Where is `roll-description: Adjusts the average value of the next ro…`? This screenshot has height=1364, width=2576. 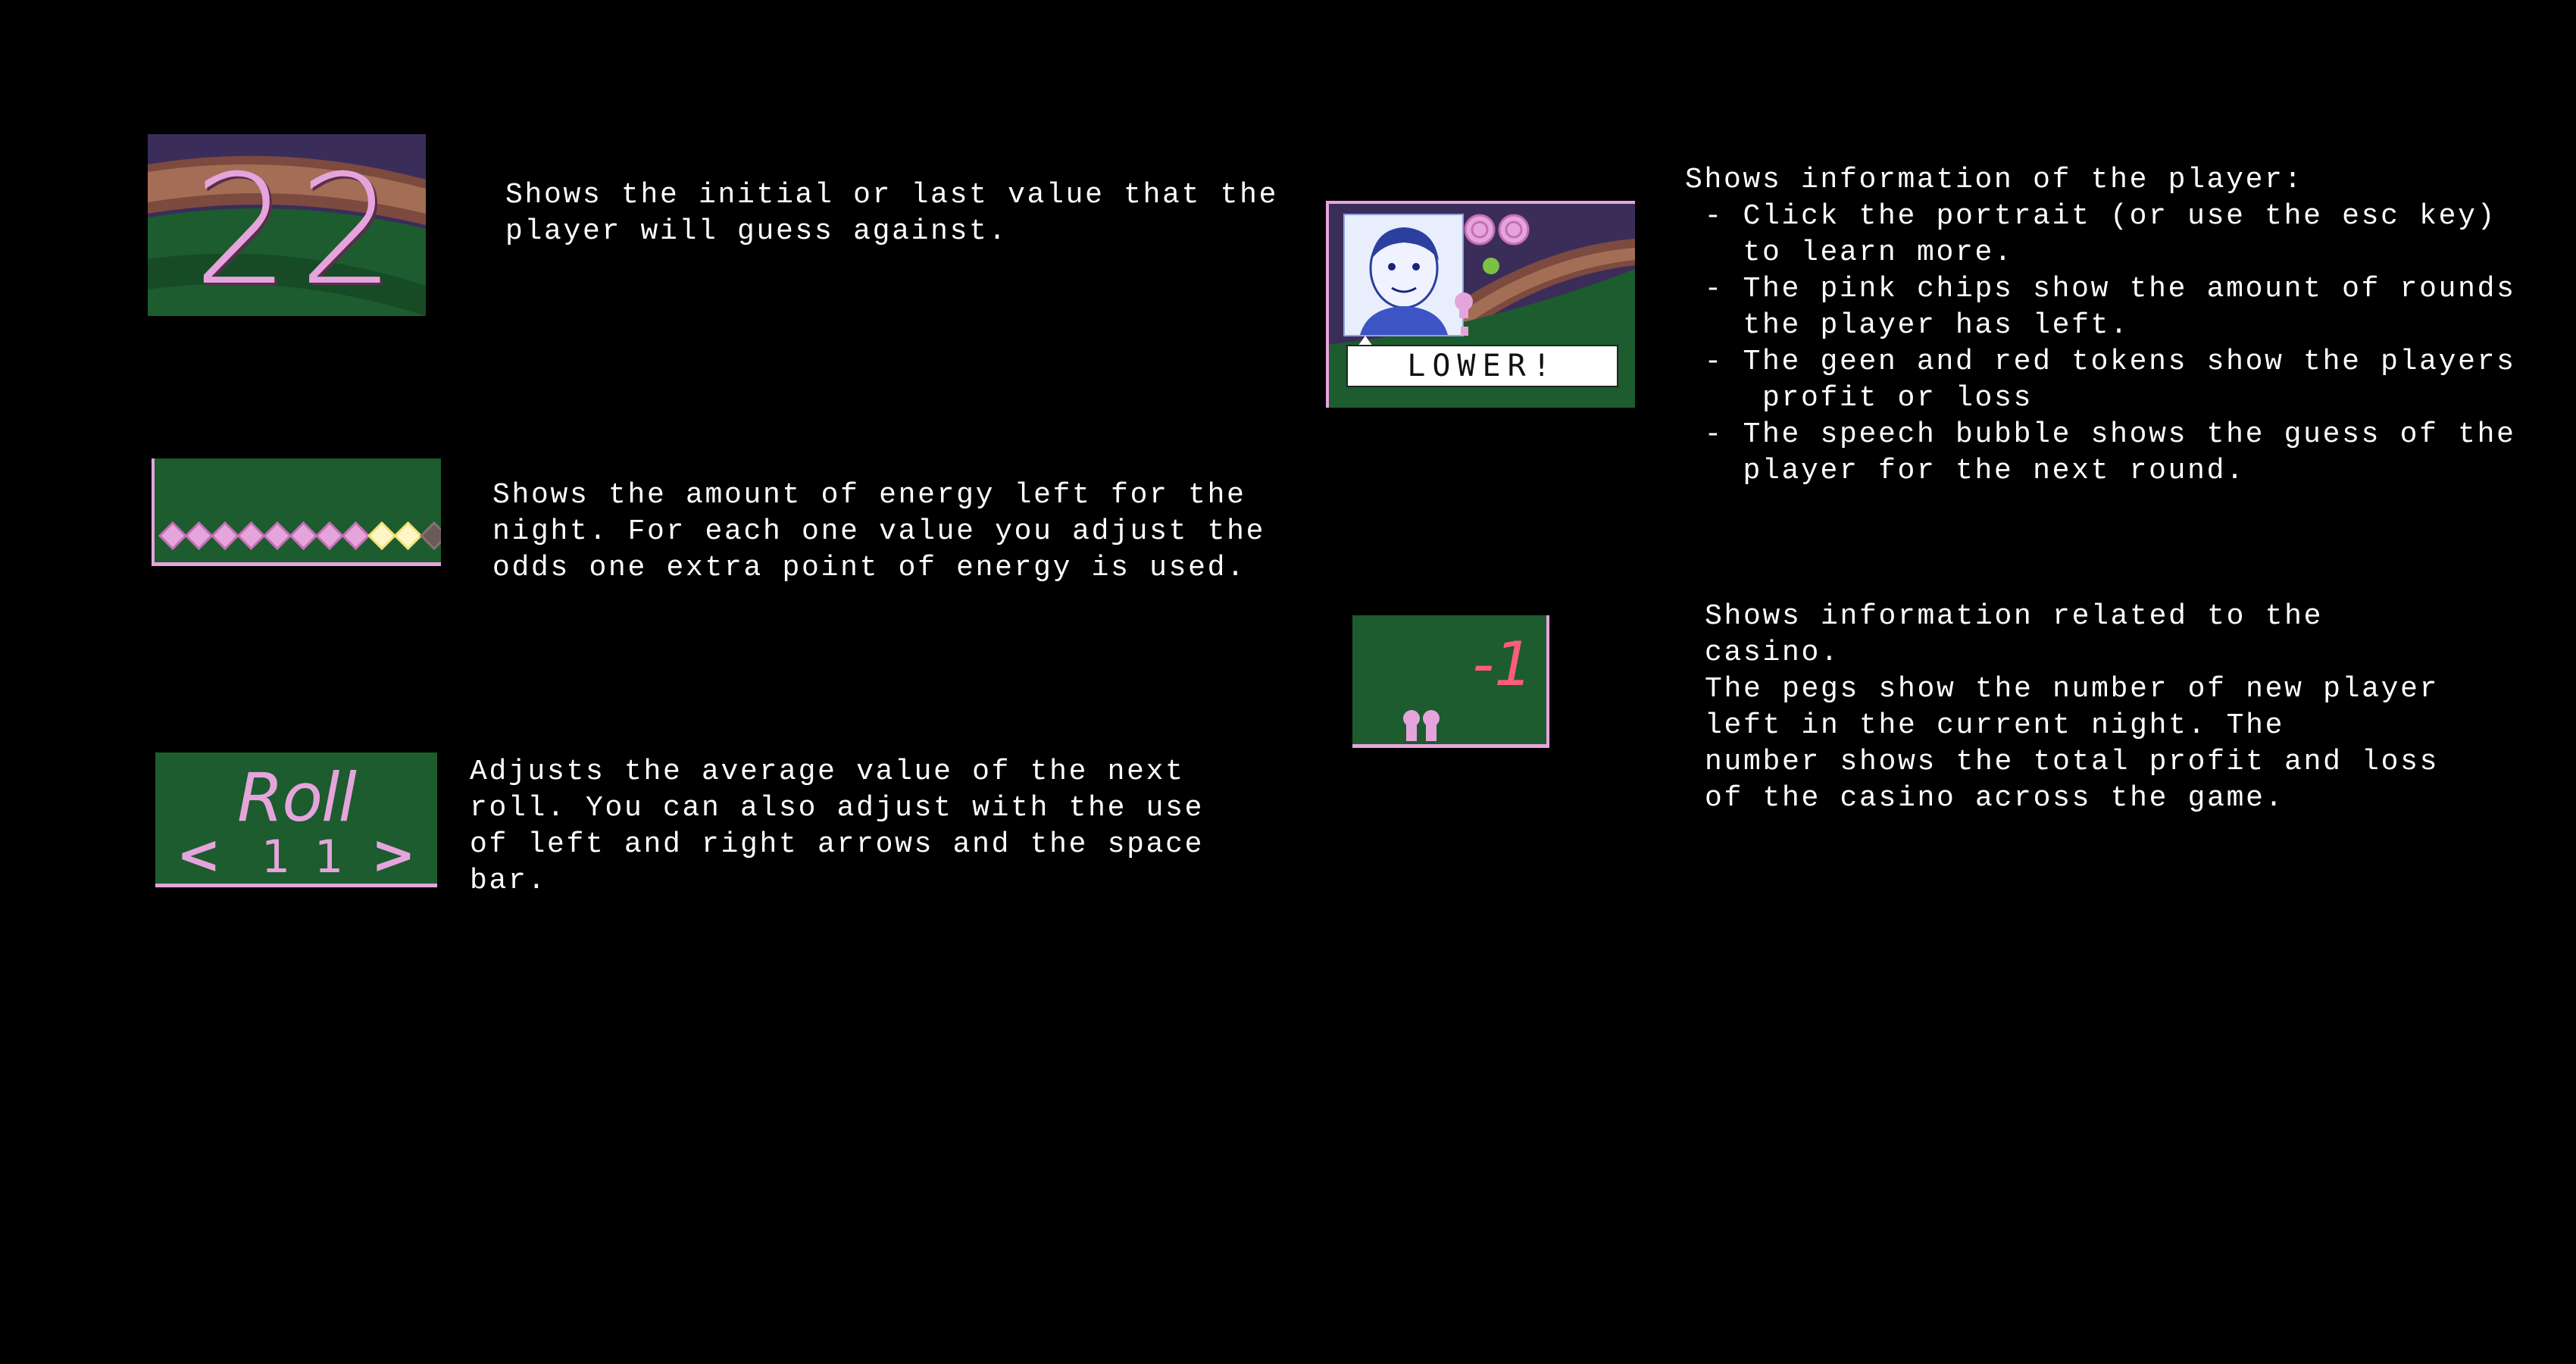 roll-description: Adjusts the average value of the next ro… is located at coordinates (837, 826).